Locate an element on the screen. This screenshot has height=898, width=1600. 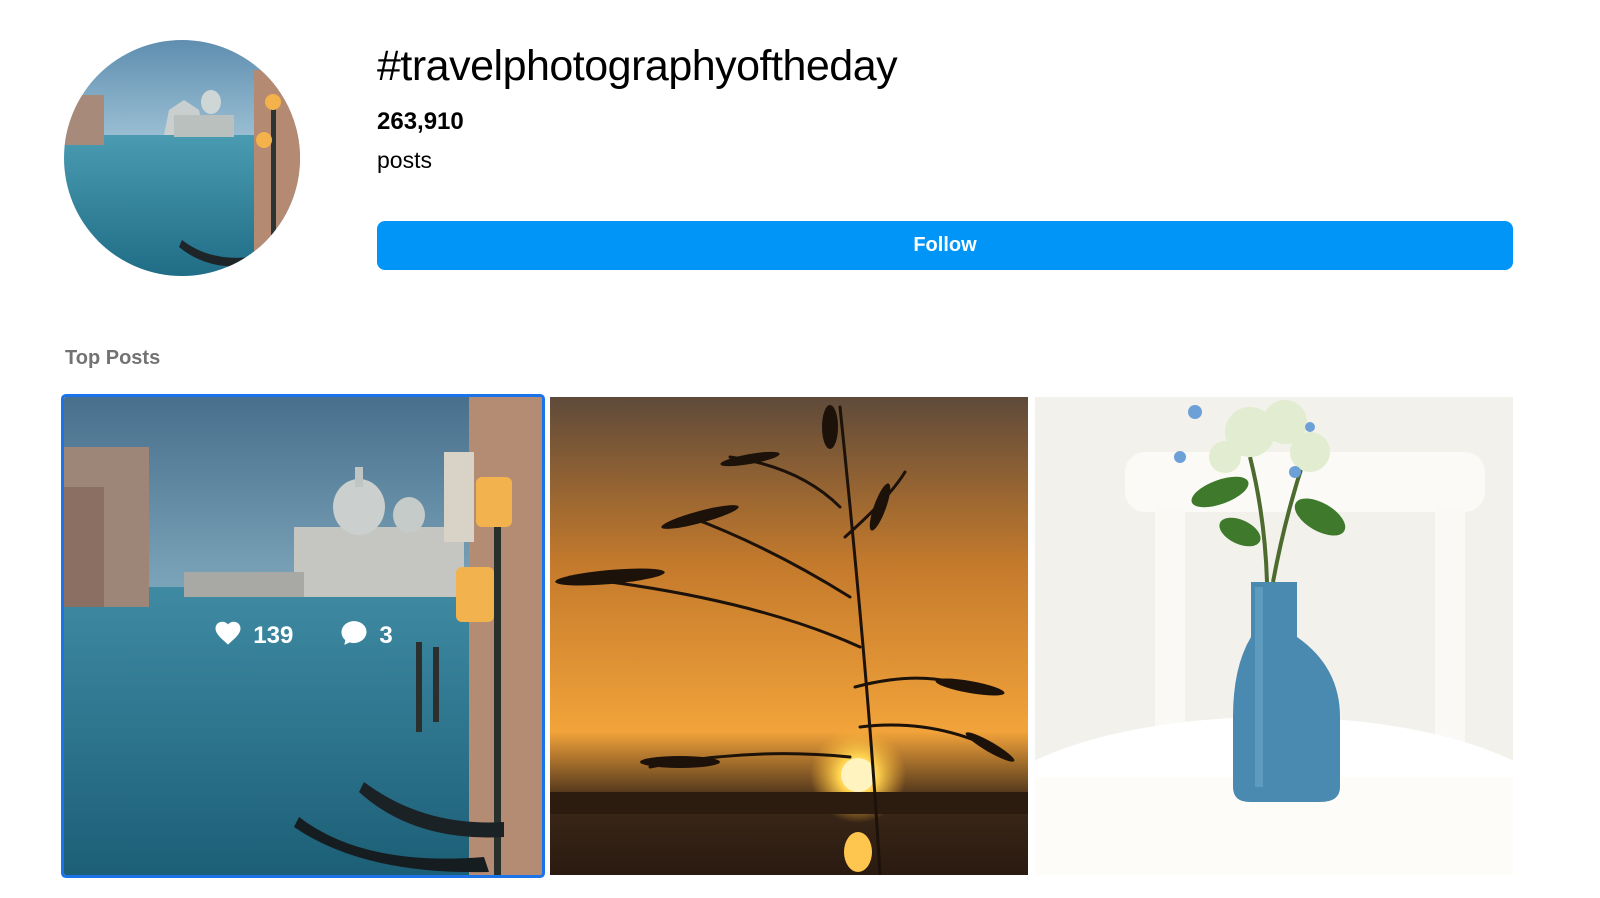
likes-stat: 139 is located at coordinates (253, 636).